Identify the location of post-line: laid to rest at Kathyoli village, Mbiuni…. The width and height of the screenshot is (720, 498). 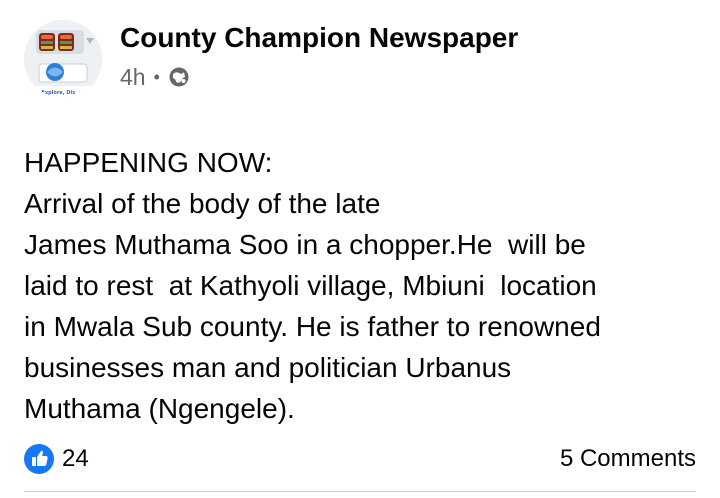
(310, 285).